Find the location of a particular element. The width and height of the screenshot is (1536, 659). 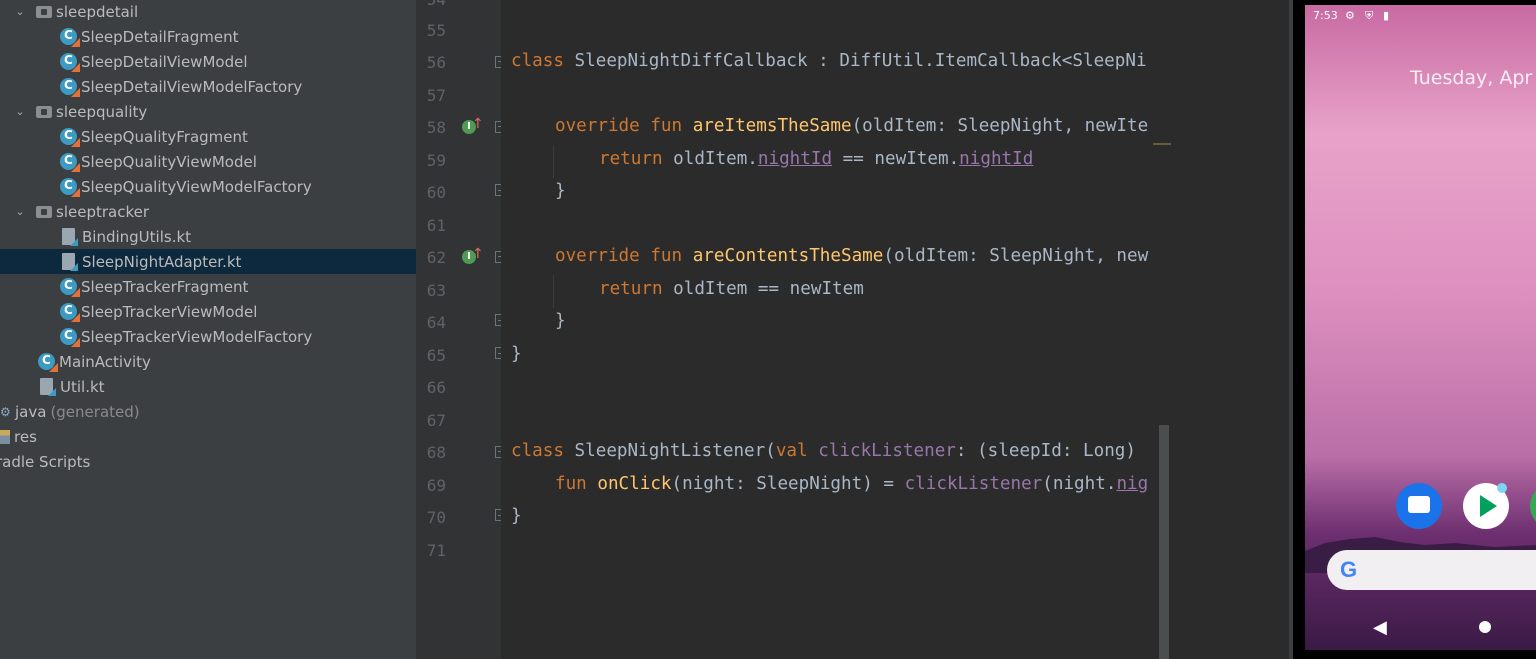

tree-item-sleepqualityviewmodelfactory: SleepQualityViewModelFactory is located at coordinates (208, 186).